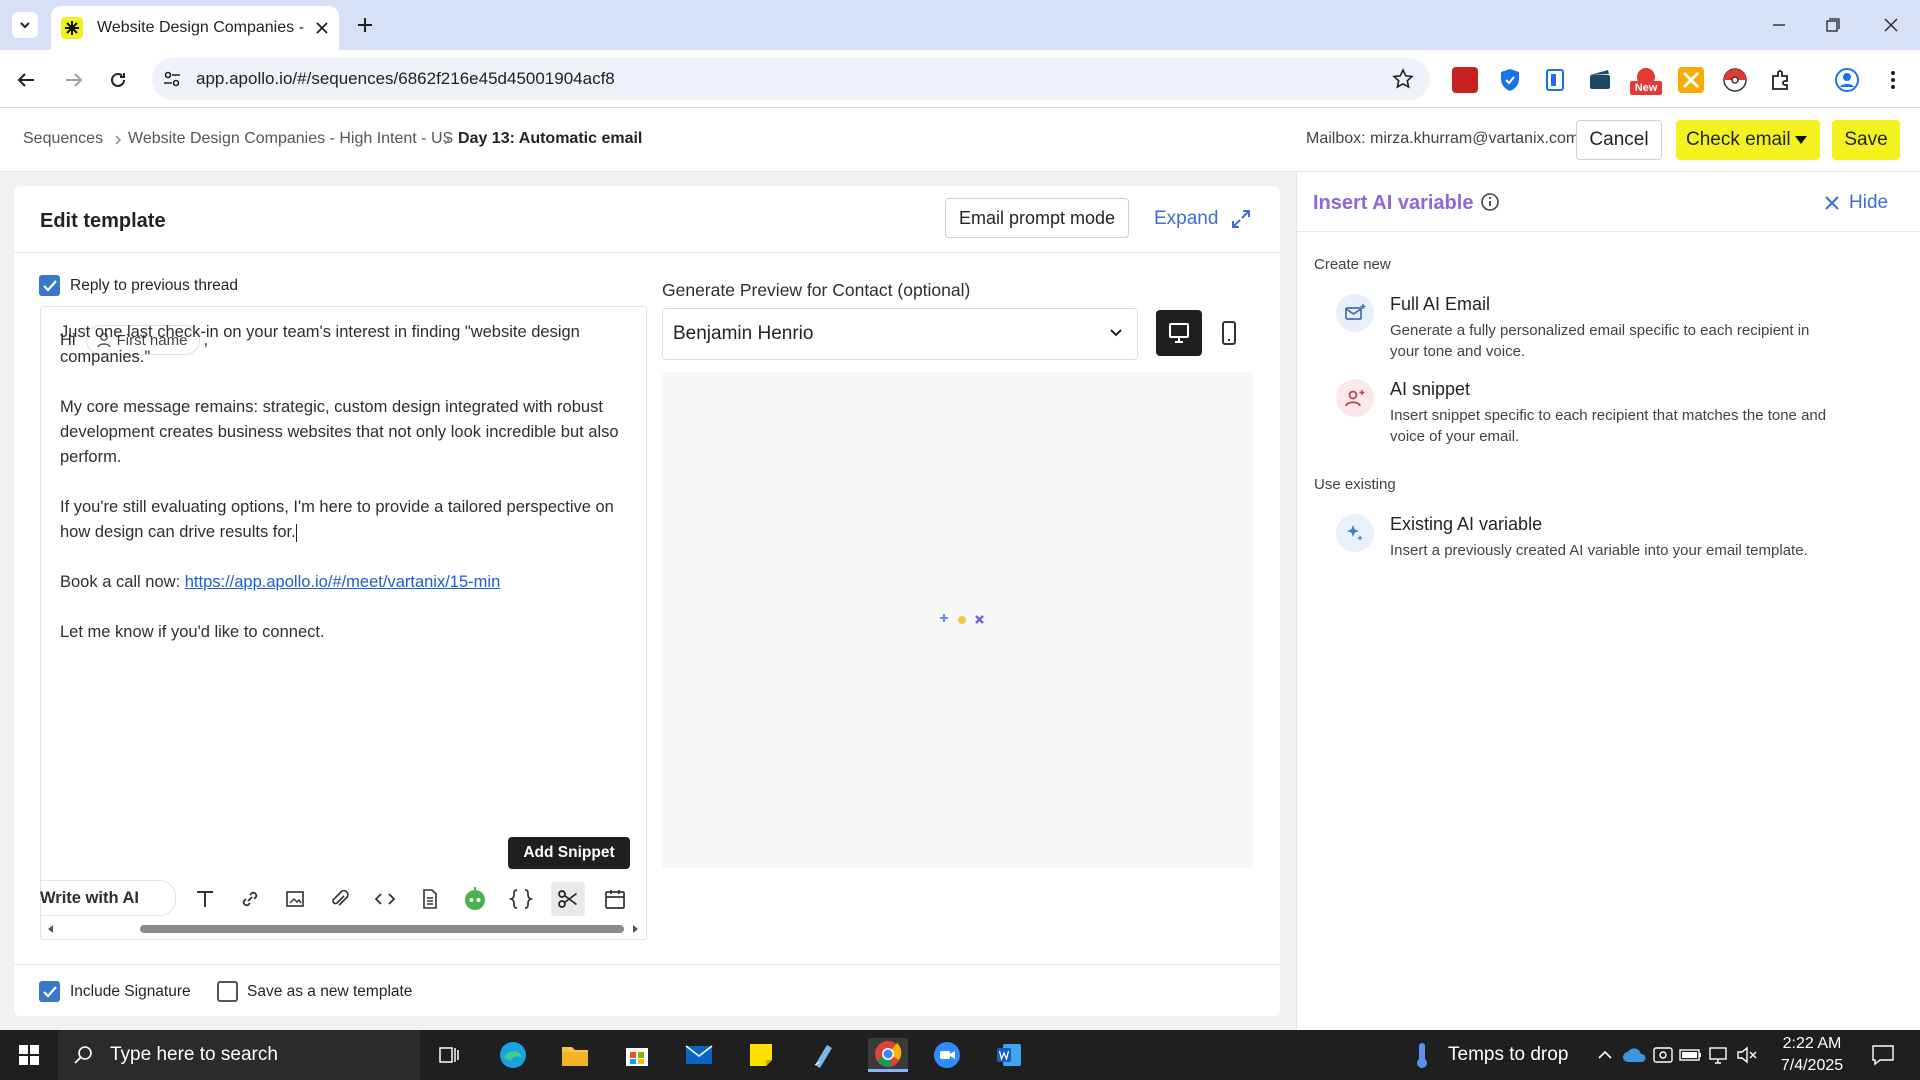 The width and height of the screenshot is (1920, 1080). What do you see at coordinates (699, 1055) in the screenshot?
I see `mail-app-icon` at bounding box center [699, 1055].